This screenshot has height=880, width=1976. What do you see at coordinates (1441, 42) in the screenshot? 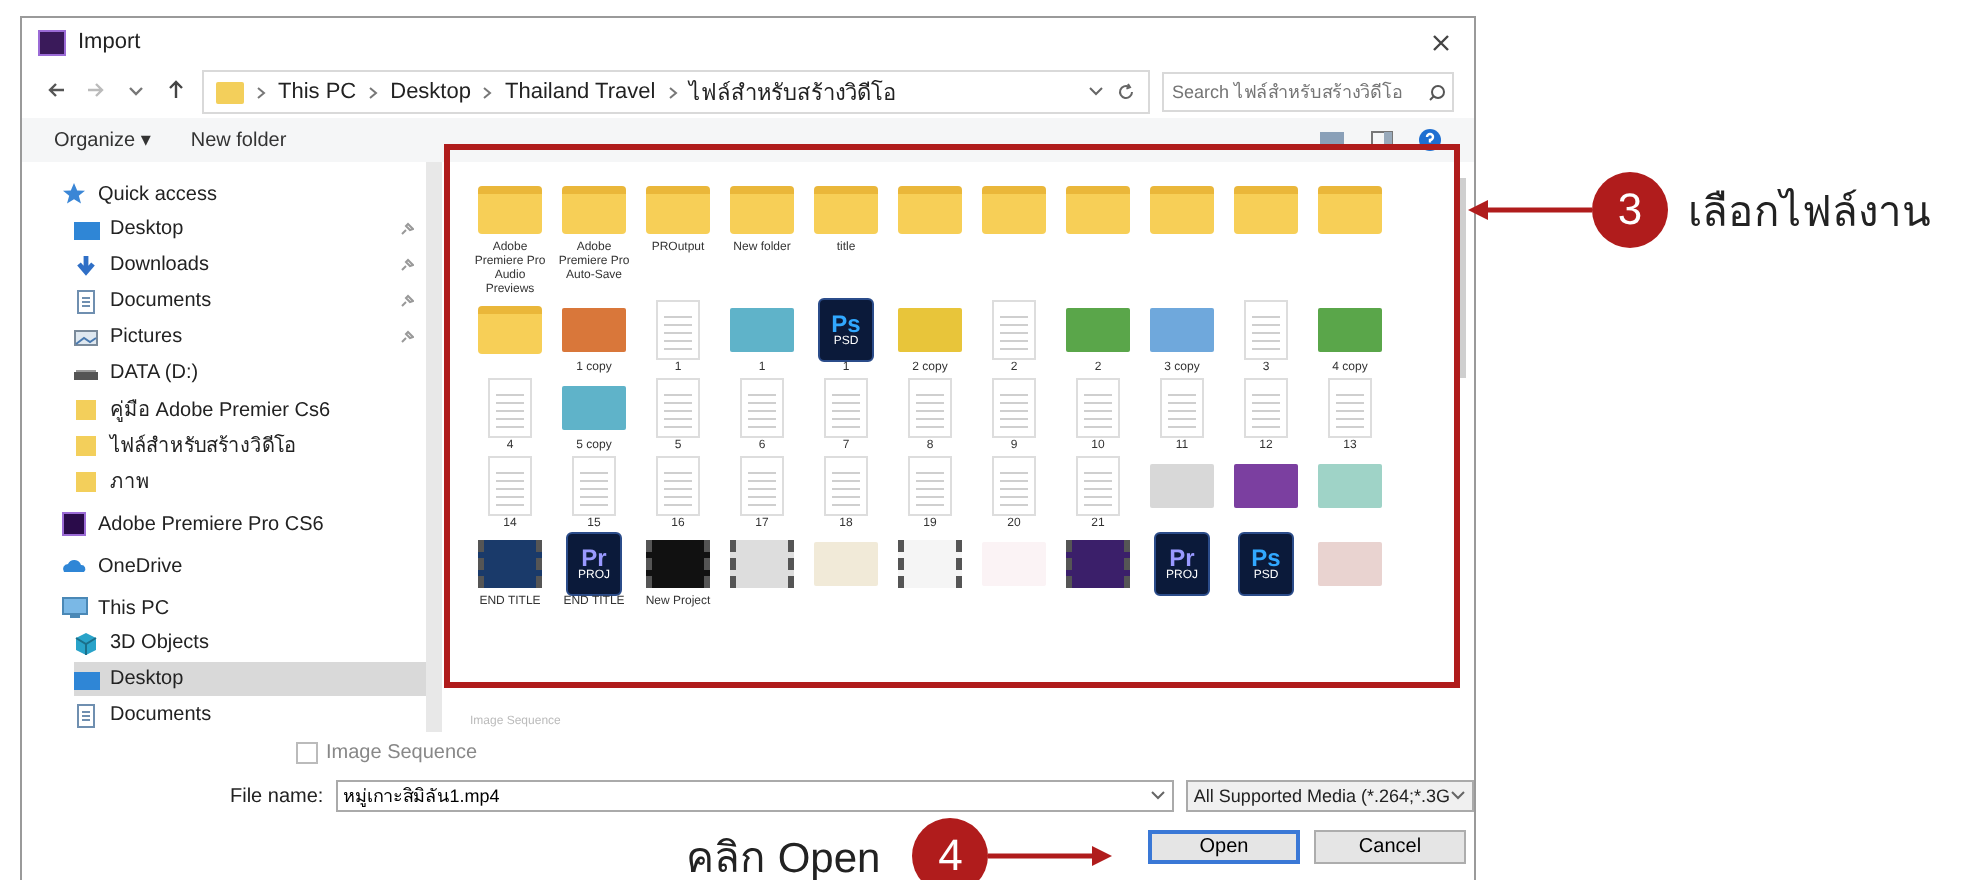
I see `close-icon` at bounding box center [1441, 42].